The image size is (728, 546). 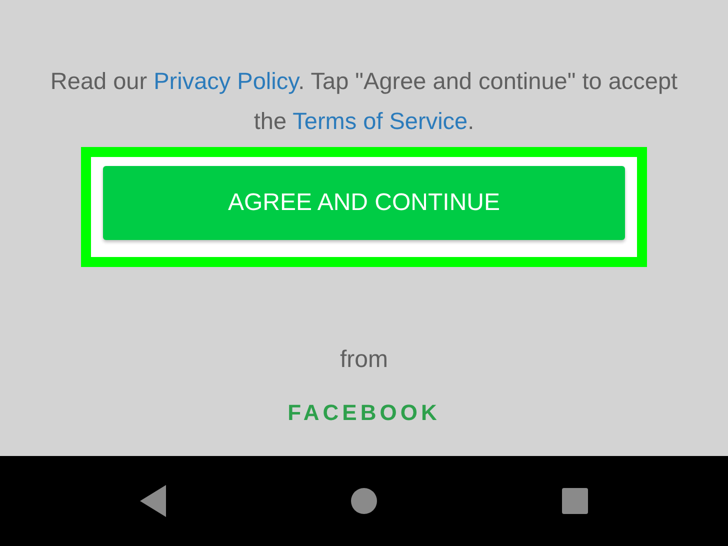 What do you see at coordinates (364, 360) in the screenshot?
I see `from-label: from` at bounding box center [364, 360].